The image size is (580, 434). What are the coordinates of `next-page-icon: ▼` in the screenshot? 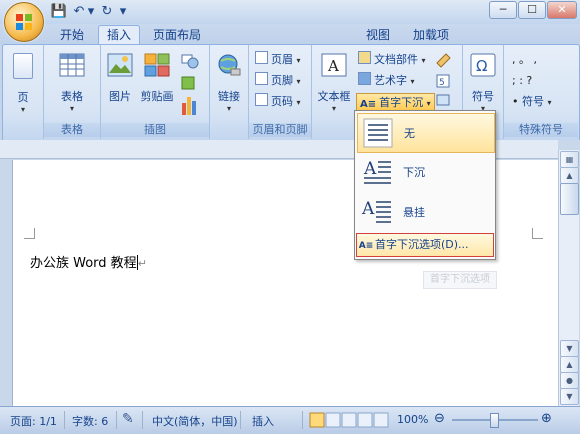 It's located at (569, 396).